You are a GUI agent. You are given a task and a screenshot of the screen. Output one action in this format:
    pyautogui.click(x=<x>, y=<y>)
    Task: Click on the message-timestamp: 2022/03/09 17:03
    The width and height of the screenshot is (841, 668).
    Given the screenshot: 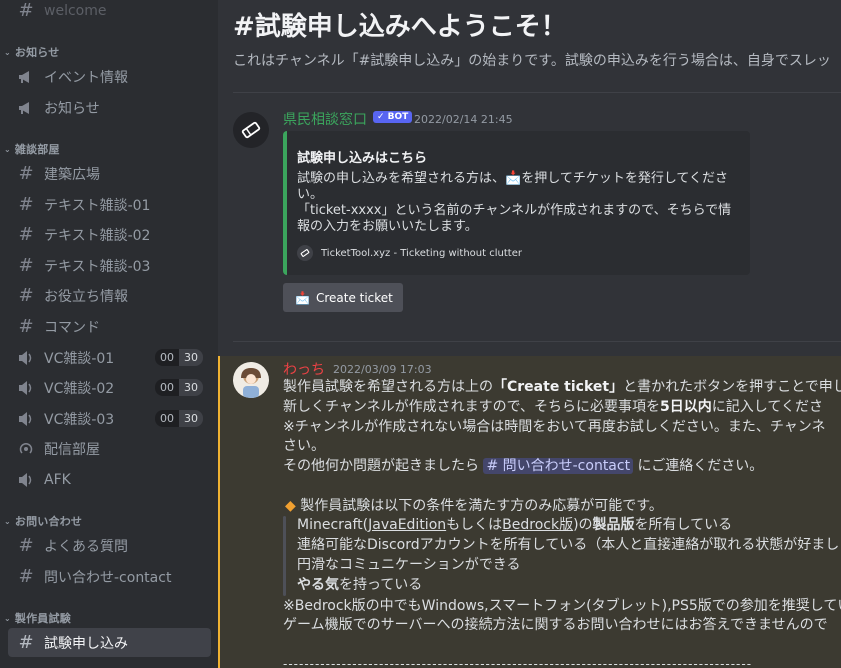 What is the action you would take?
    pyautogui.click(x=382, y=369)
    